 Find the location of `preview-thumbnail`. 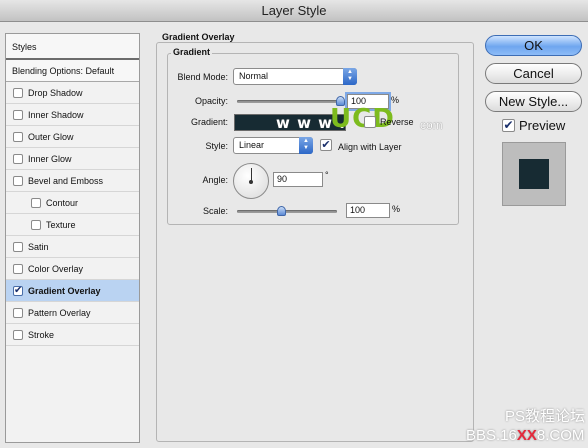

preview-thumbnail is located at coordinates (534, 174).